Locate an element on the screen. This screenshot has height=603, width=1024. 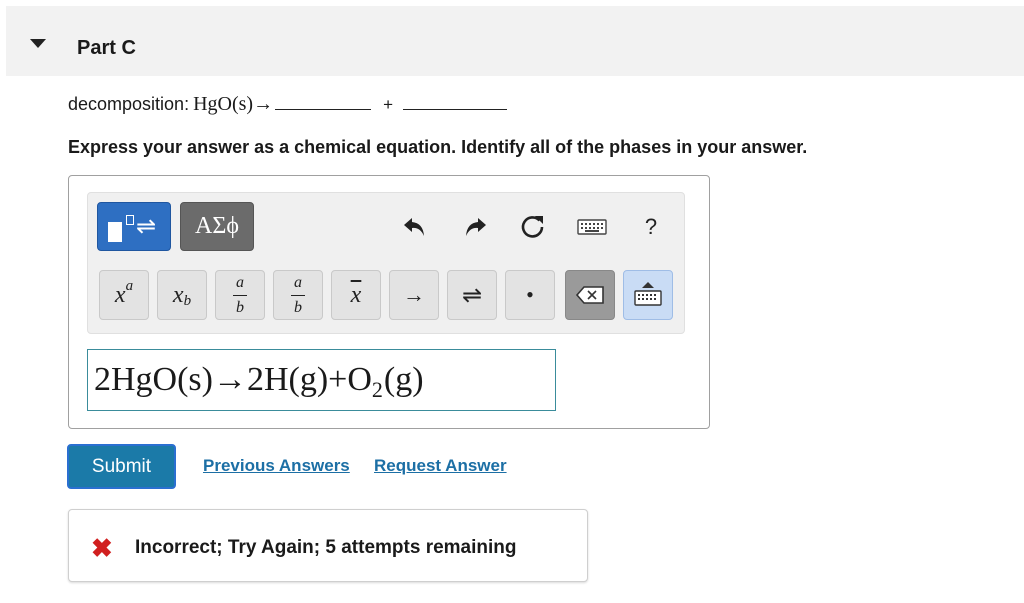
equation-text-end: (g) is located at coordinates (403, 379).